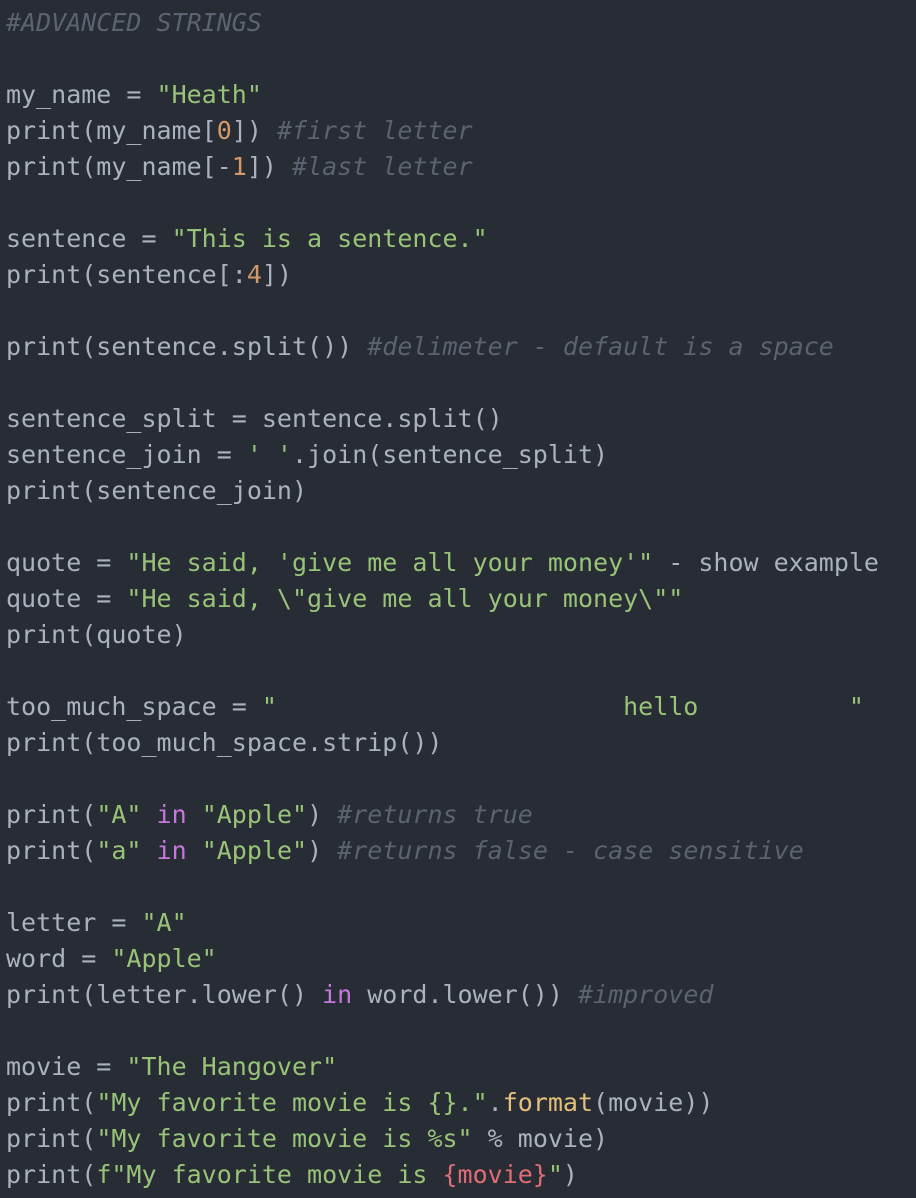 The width and height of the screenshot is (916, 1198). What do you see at coordinates (269, 454) in the screenshot?
I see `code-token-string: ' '` at bounding box center [269, 454].